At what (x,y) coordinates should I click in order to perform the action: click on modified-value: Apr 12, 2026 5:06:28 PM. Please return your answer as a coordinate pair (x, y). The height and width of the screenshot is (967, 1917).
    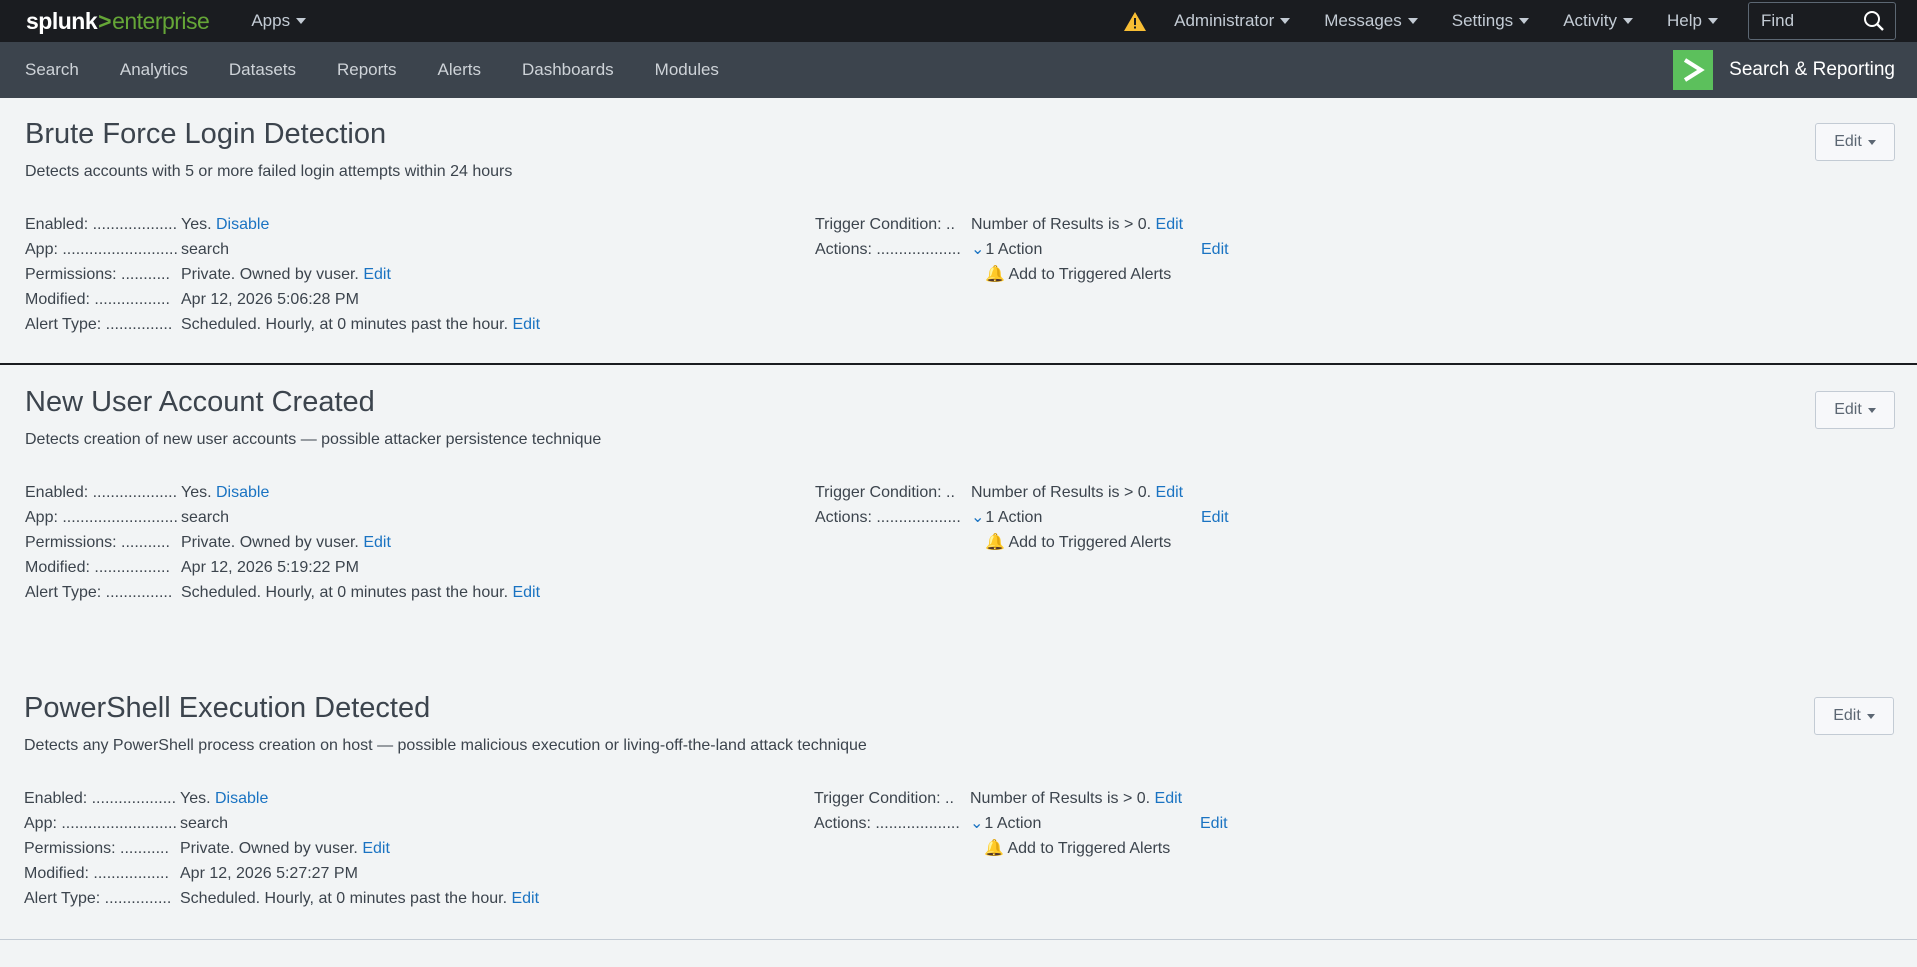
    Looking at the image, I should click on (270, 299).